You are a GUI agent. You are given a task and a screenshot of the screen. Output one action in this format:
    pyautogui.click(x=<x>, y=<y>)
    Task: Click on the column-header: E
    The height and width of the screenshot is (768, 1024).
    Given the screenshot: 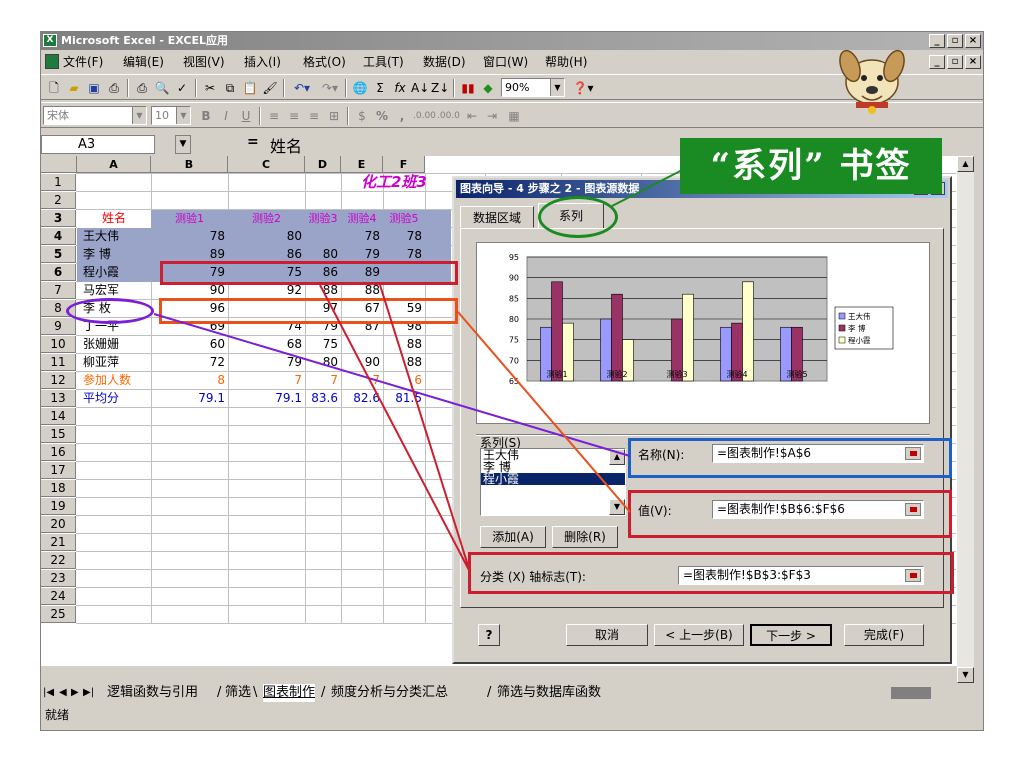 What is the action you would take?
    pyautogui.click(x=362, y=164)
    